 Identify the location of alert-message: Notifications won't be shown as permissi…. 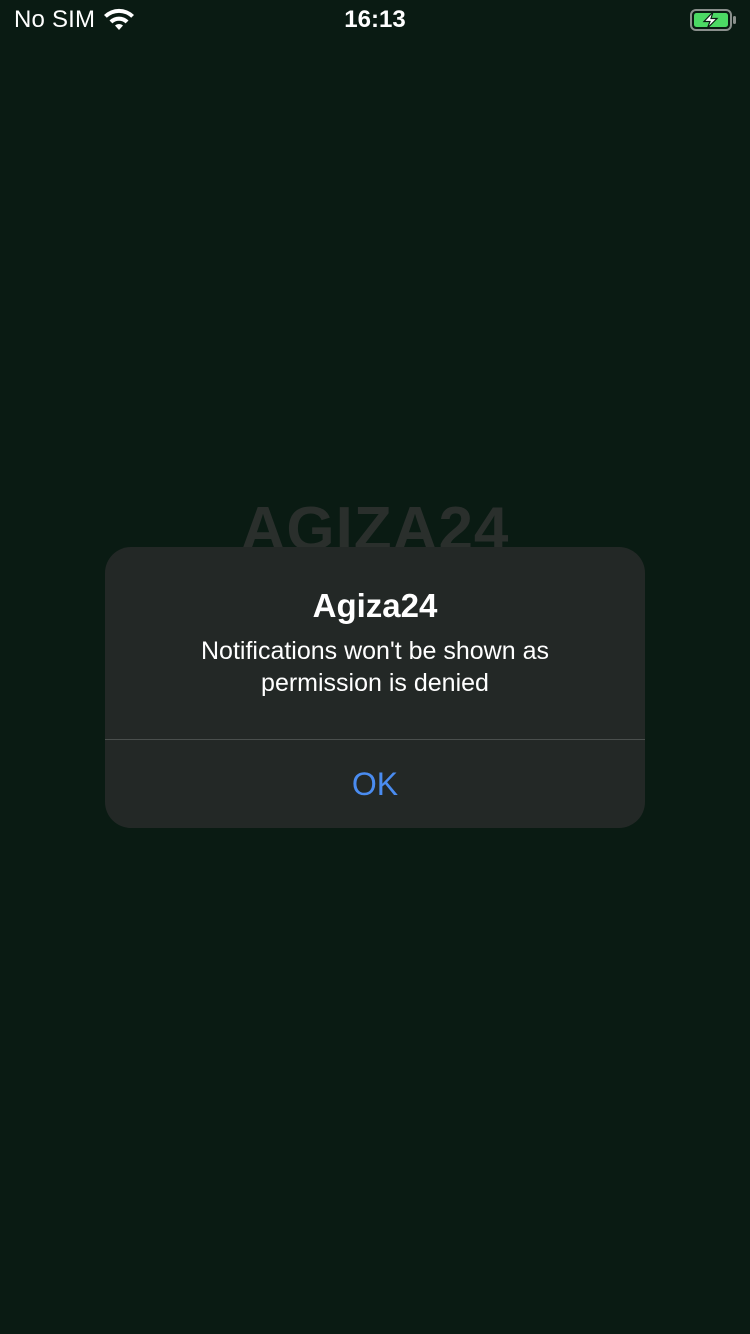
(374, 667).